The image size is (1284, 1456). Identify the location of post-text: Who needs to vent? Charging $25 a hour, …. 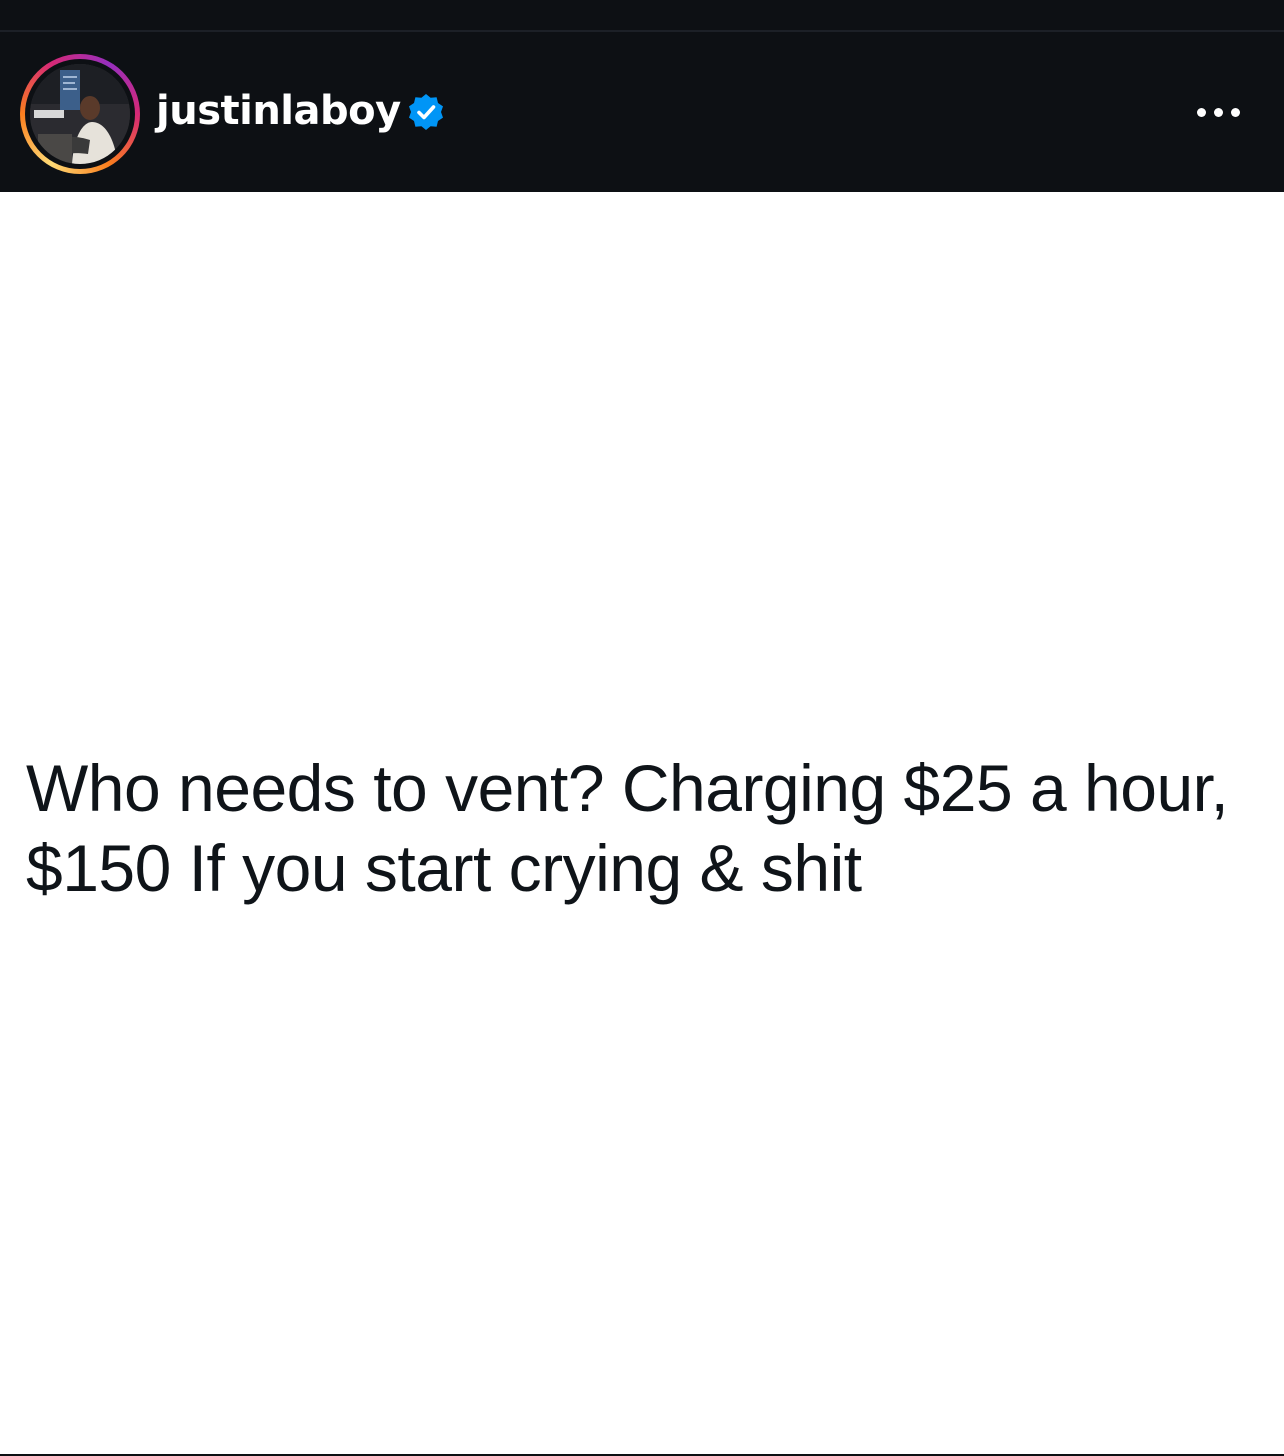
(646, 828).